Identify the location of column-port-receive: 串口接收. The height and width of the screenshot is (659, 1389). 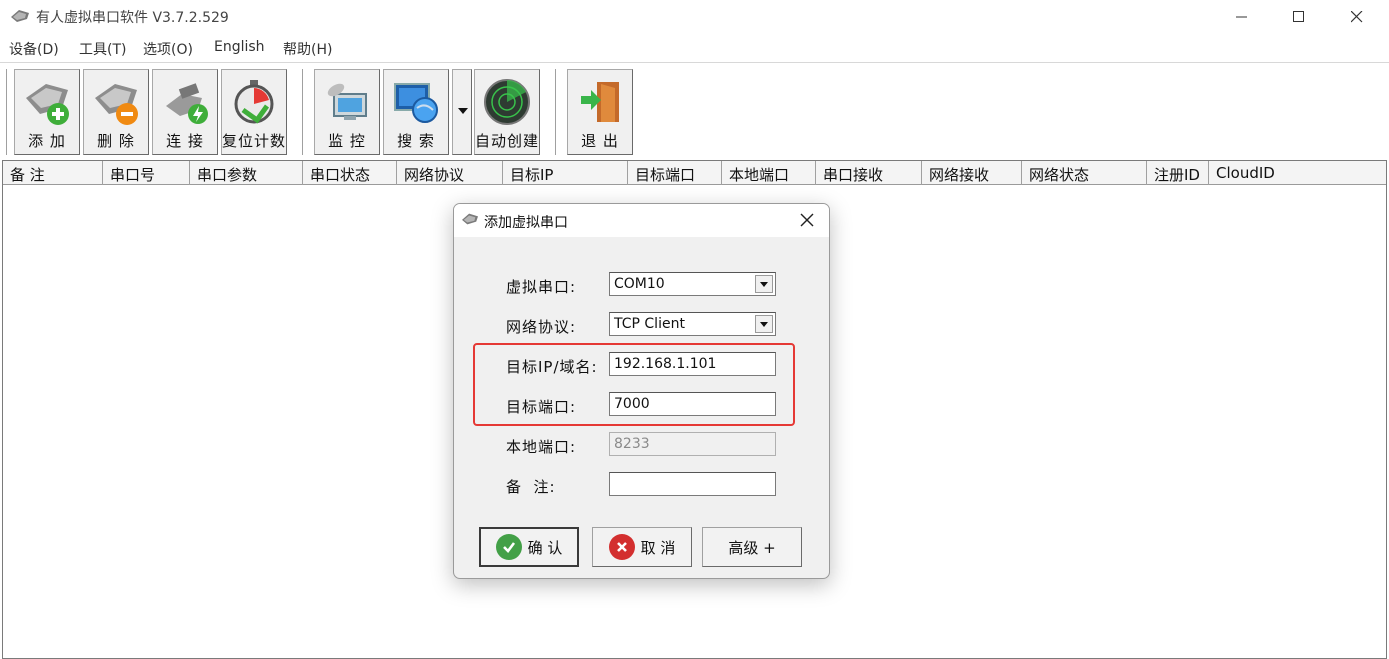
(869, 173).